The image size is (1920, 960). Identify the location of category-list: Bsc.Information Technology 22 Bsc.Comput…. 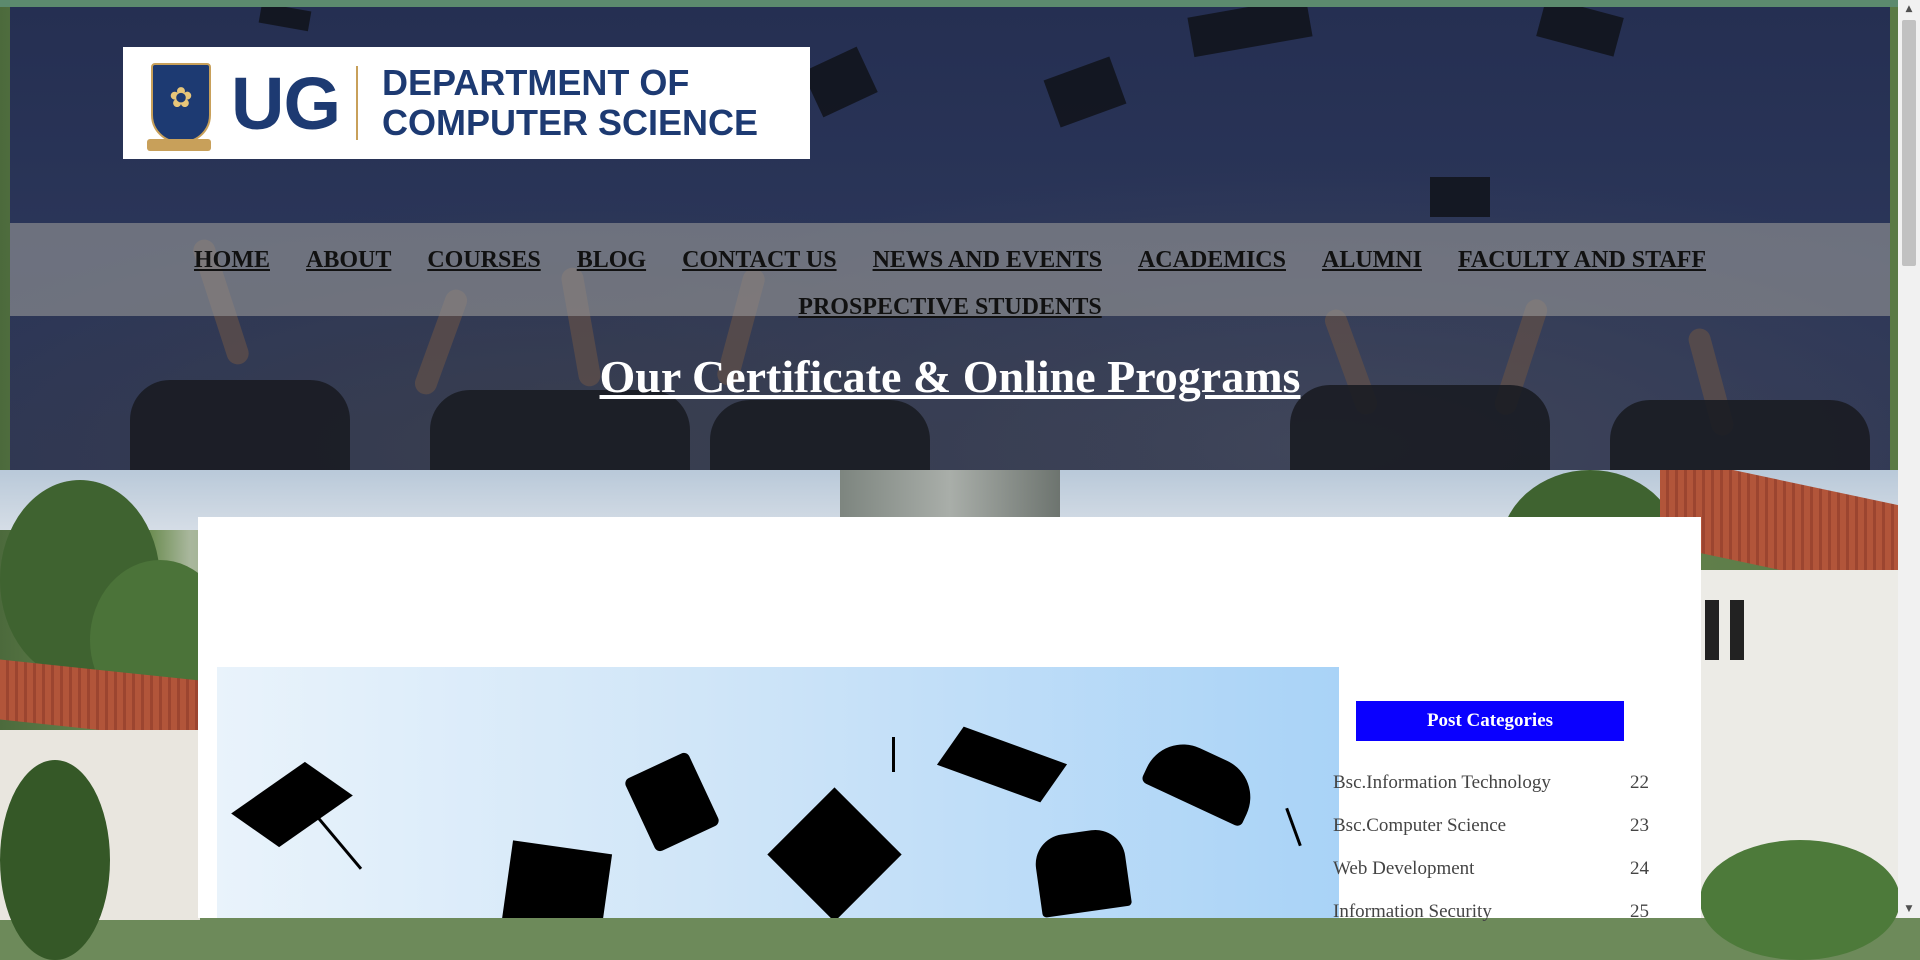
(1493, 855).